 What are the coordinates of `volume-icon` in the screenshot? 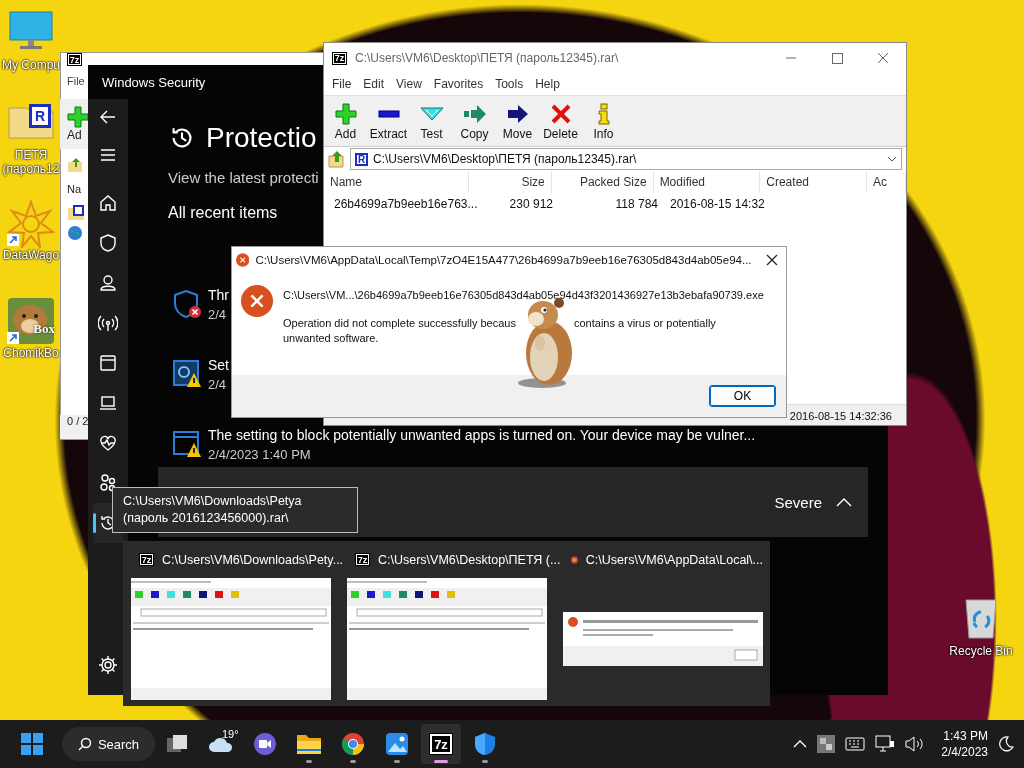 It's located at (915, 744).